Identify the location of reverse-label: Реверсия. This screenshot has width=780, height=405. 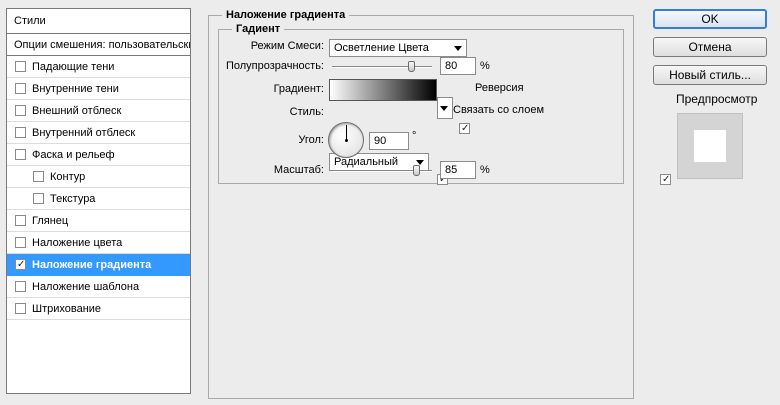
(499, 88).